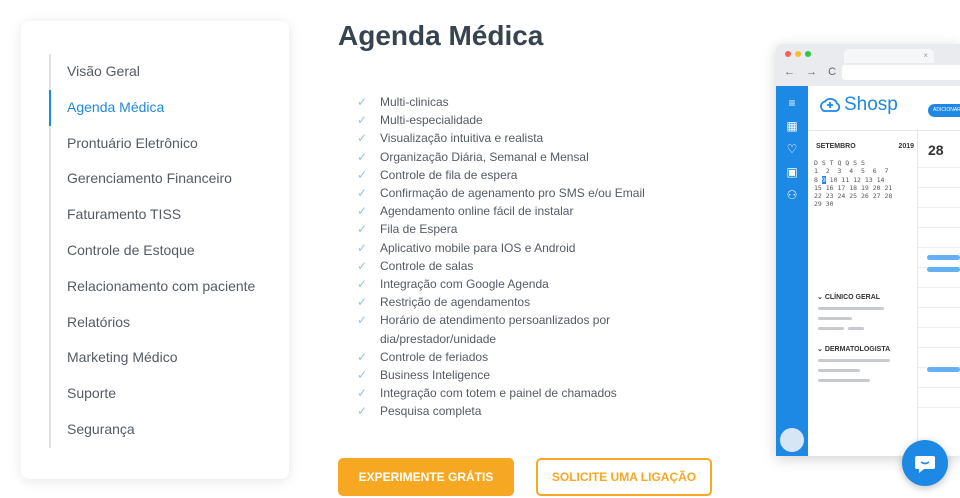  What do you see at coordinates (427, 265) in the screenshot?
I see `feature-text: Controle de salas` at bounding box center [427, 265].